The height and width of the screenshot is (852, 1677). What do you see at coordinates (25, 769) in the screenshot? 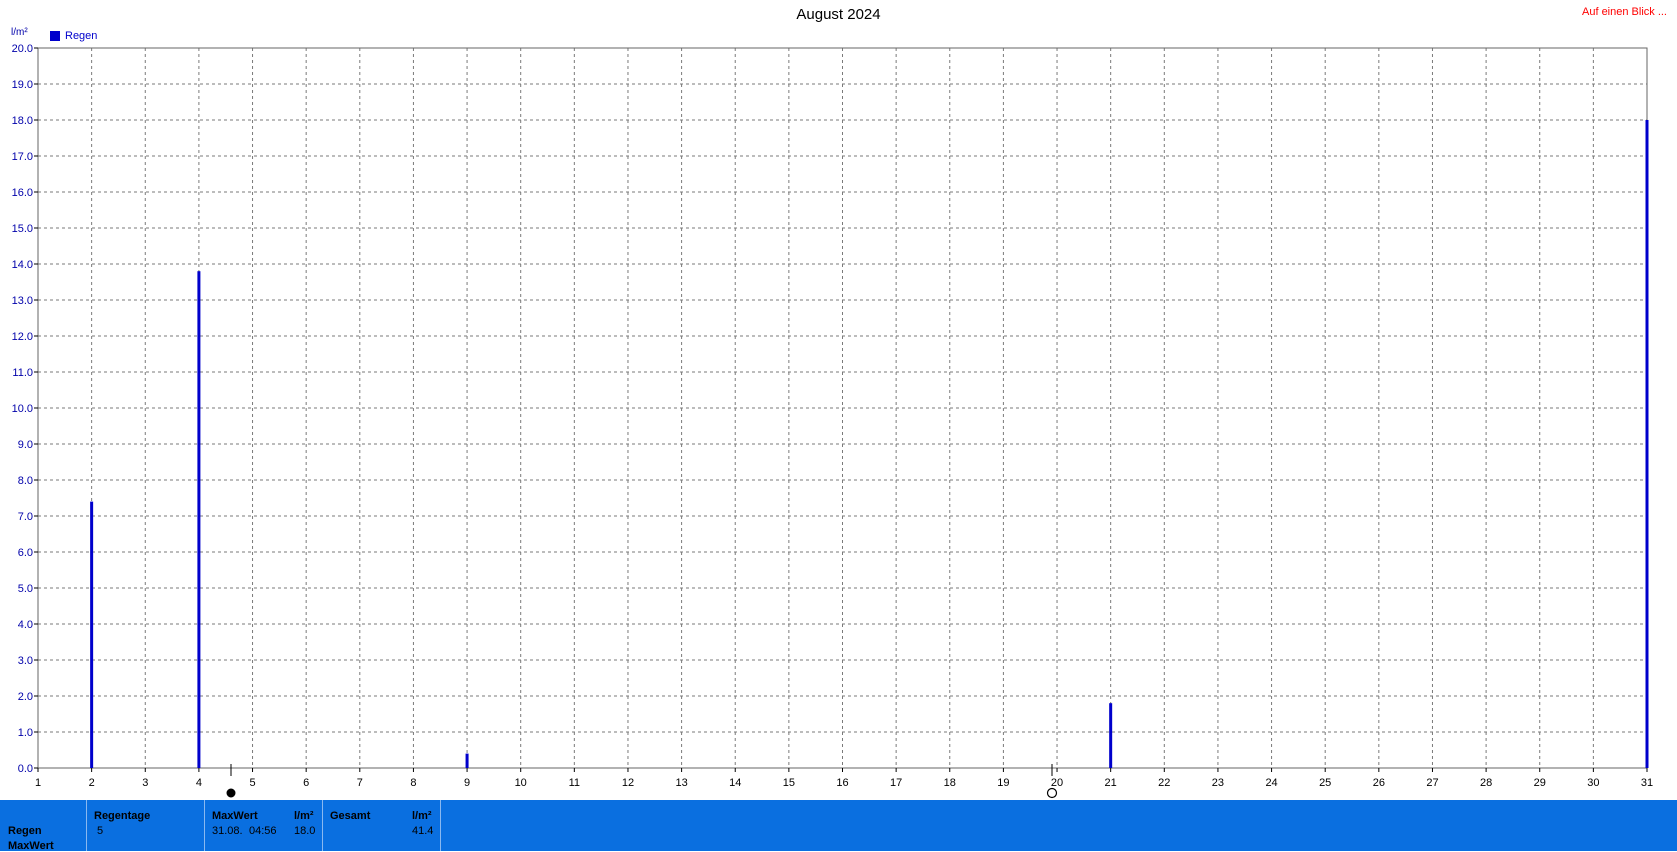
I see `y-tick-label: 0.0` at bounding box center [25, 769].